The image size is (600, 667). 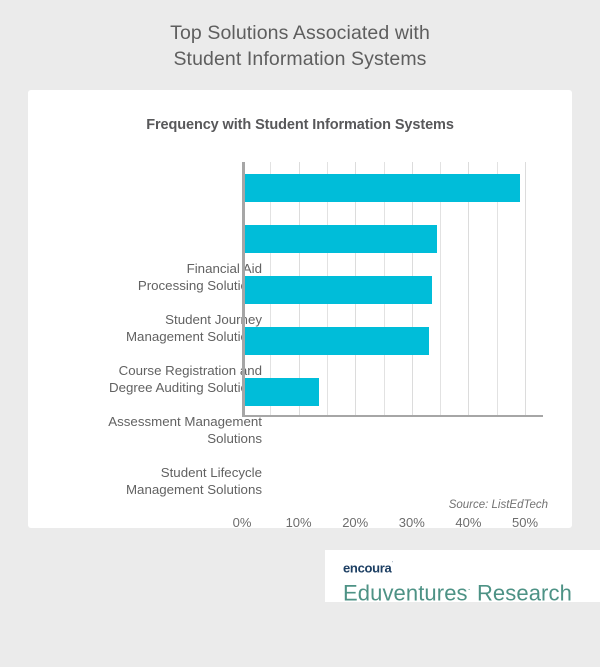 What do you see at coordinates (211, 472) in the screenshot?
I see `category-label-line: Student Lifecycle` at bounding box center [211, 472].